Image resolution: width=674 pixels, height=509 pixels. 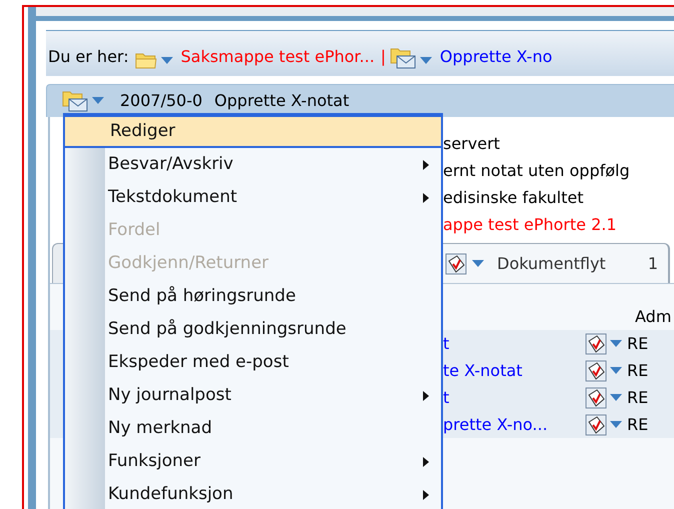 What do you see at coordinates (253, 395) in the screenshot?
I see `menu-item: Ny journalpost` at bounding box center [253, 395].